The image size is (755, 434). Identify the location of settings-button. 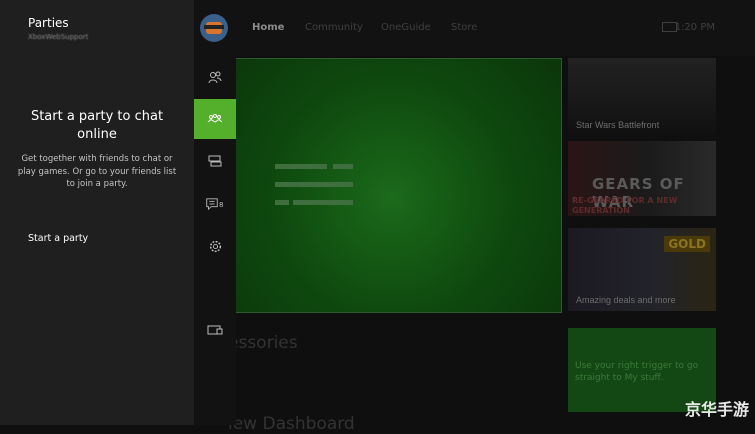
(215, 246).